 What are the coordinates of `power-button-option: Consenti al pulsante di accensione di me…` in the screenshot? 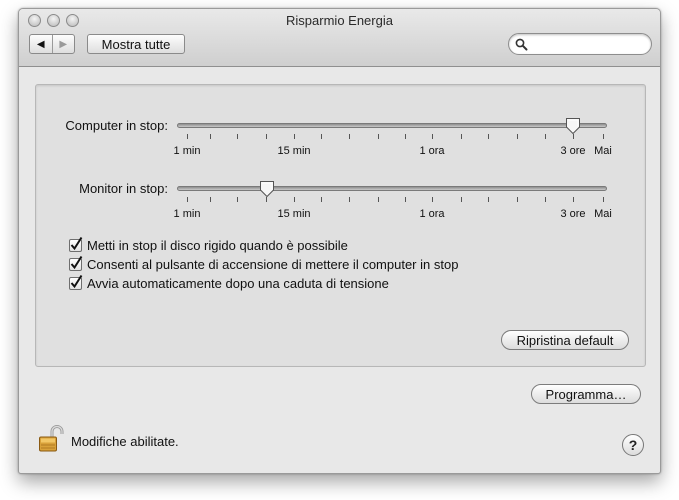 It's located at (264, 263).